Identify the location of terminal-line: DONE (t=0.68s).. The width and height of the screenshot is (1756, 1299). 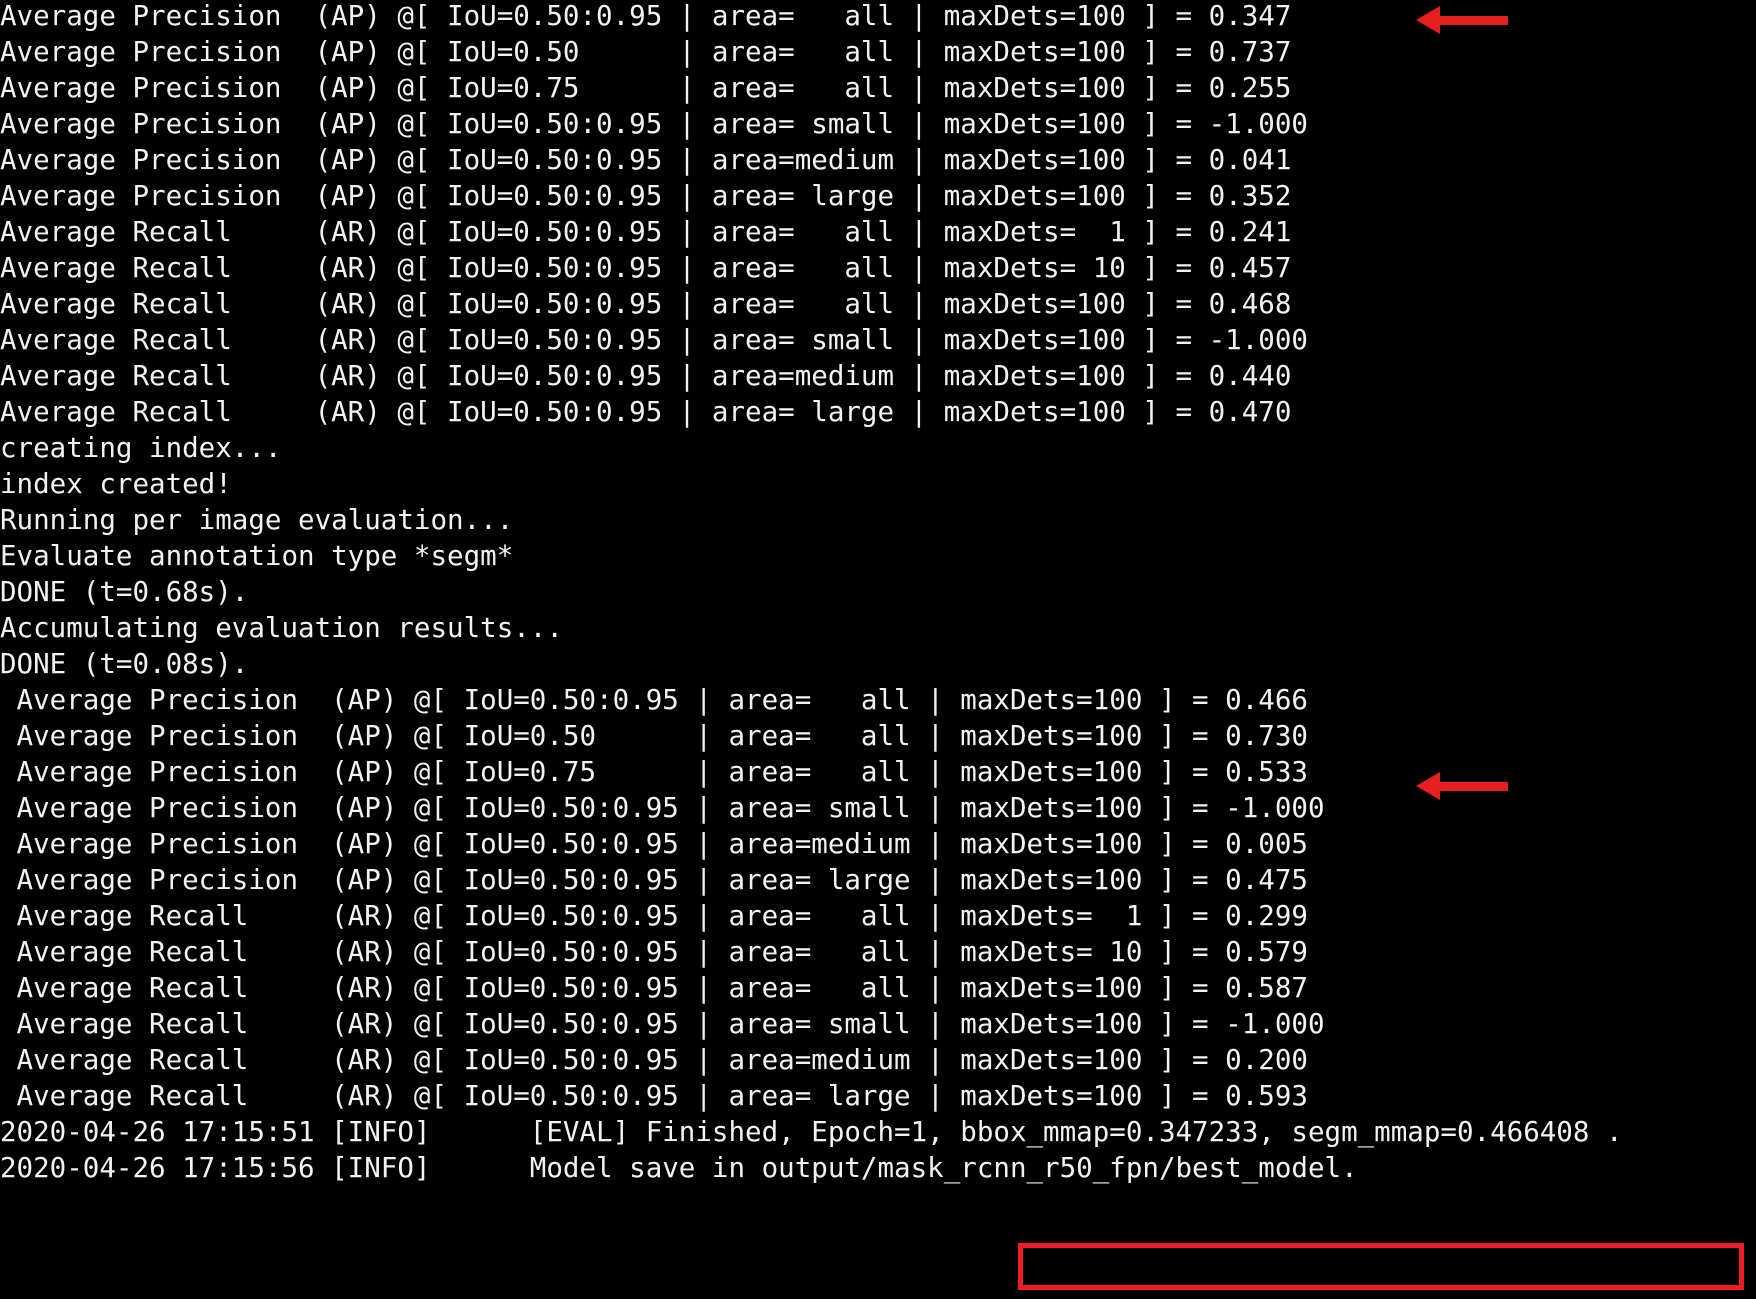
(124, 592).